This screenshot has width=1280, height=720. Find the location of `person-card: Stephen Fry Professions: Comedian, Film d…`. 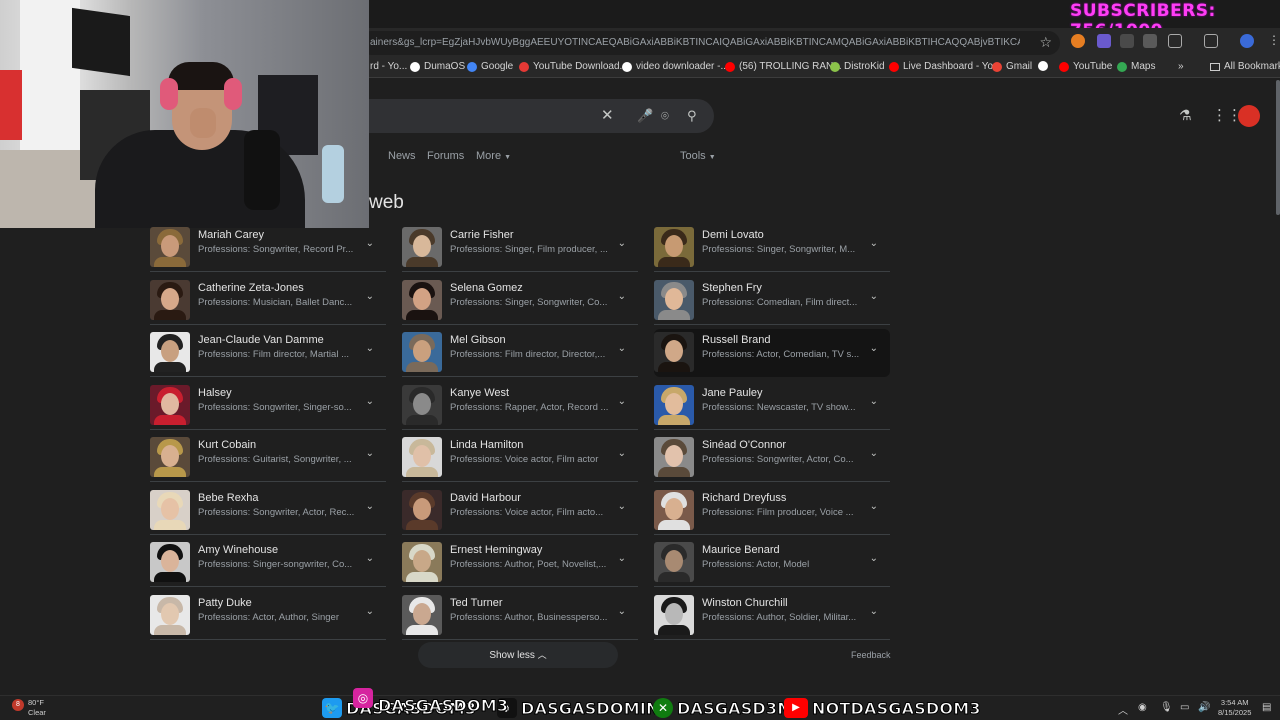

person-card: Stephen Fry Professions: Comedian, Film d… is located at coordinates (772, 301).